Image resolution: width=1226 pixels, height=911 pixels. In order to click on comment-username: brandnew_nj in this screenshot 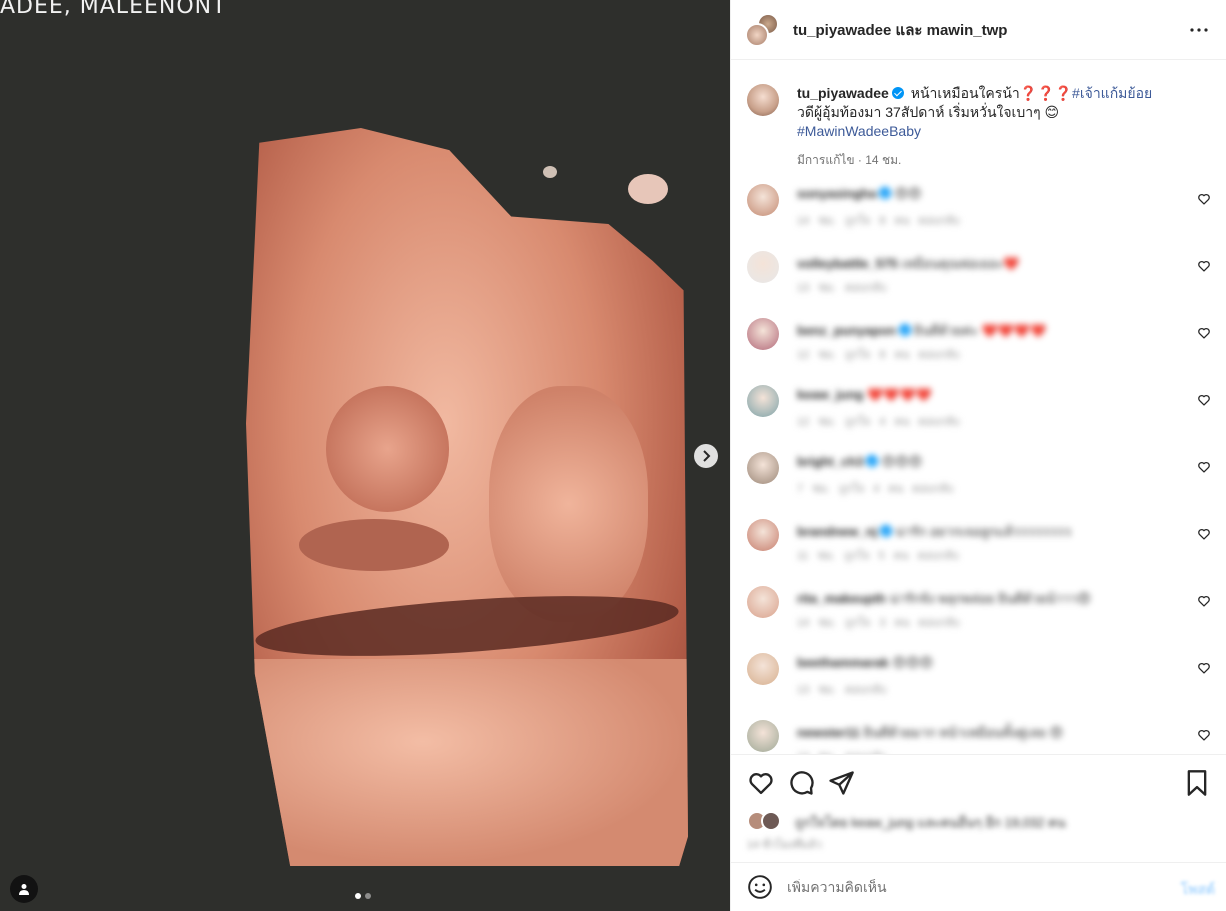, I will do `click(837, 531)`.